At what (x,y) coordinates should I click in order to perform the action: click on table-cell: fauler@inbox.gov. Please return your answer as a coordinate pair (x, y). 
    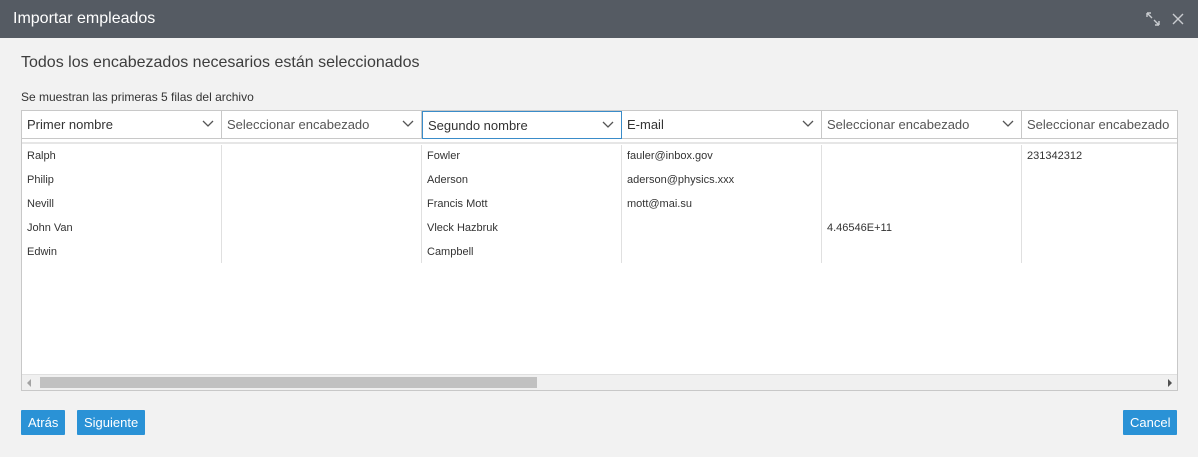
    Looking at the image, I should click on (670, 156).